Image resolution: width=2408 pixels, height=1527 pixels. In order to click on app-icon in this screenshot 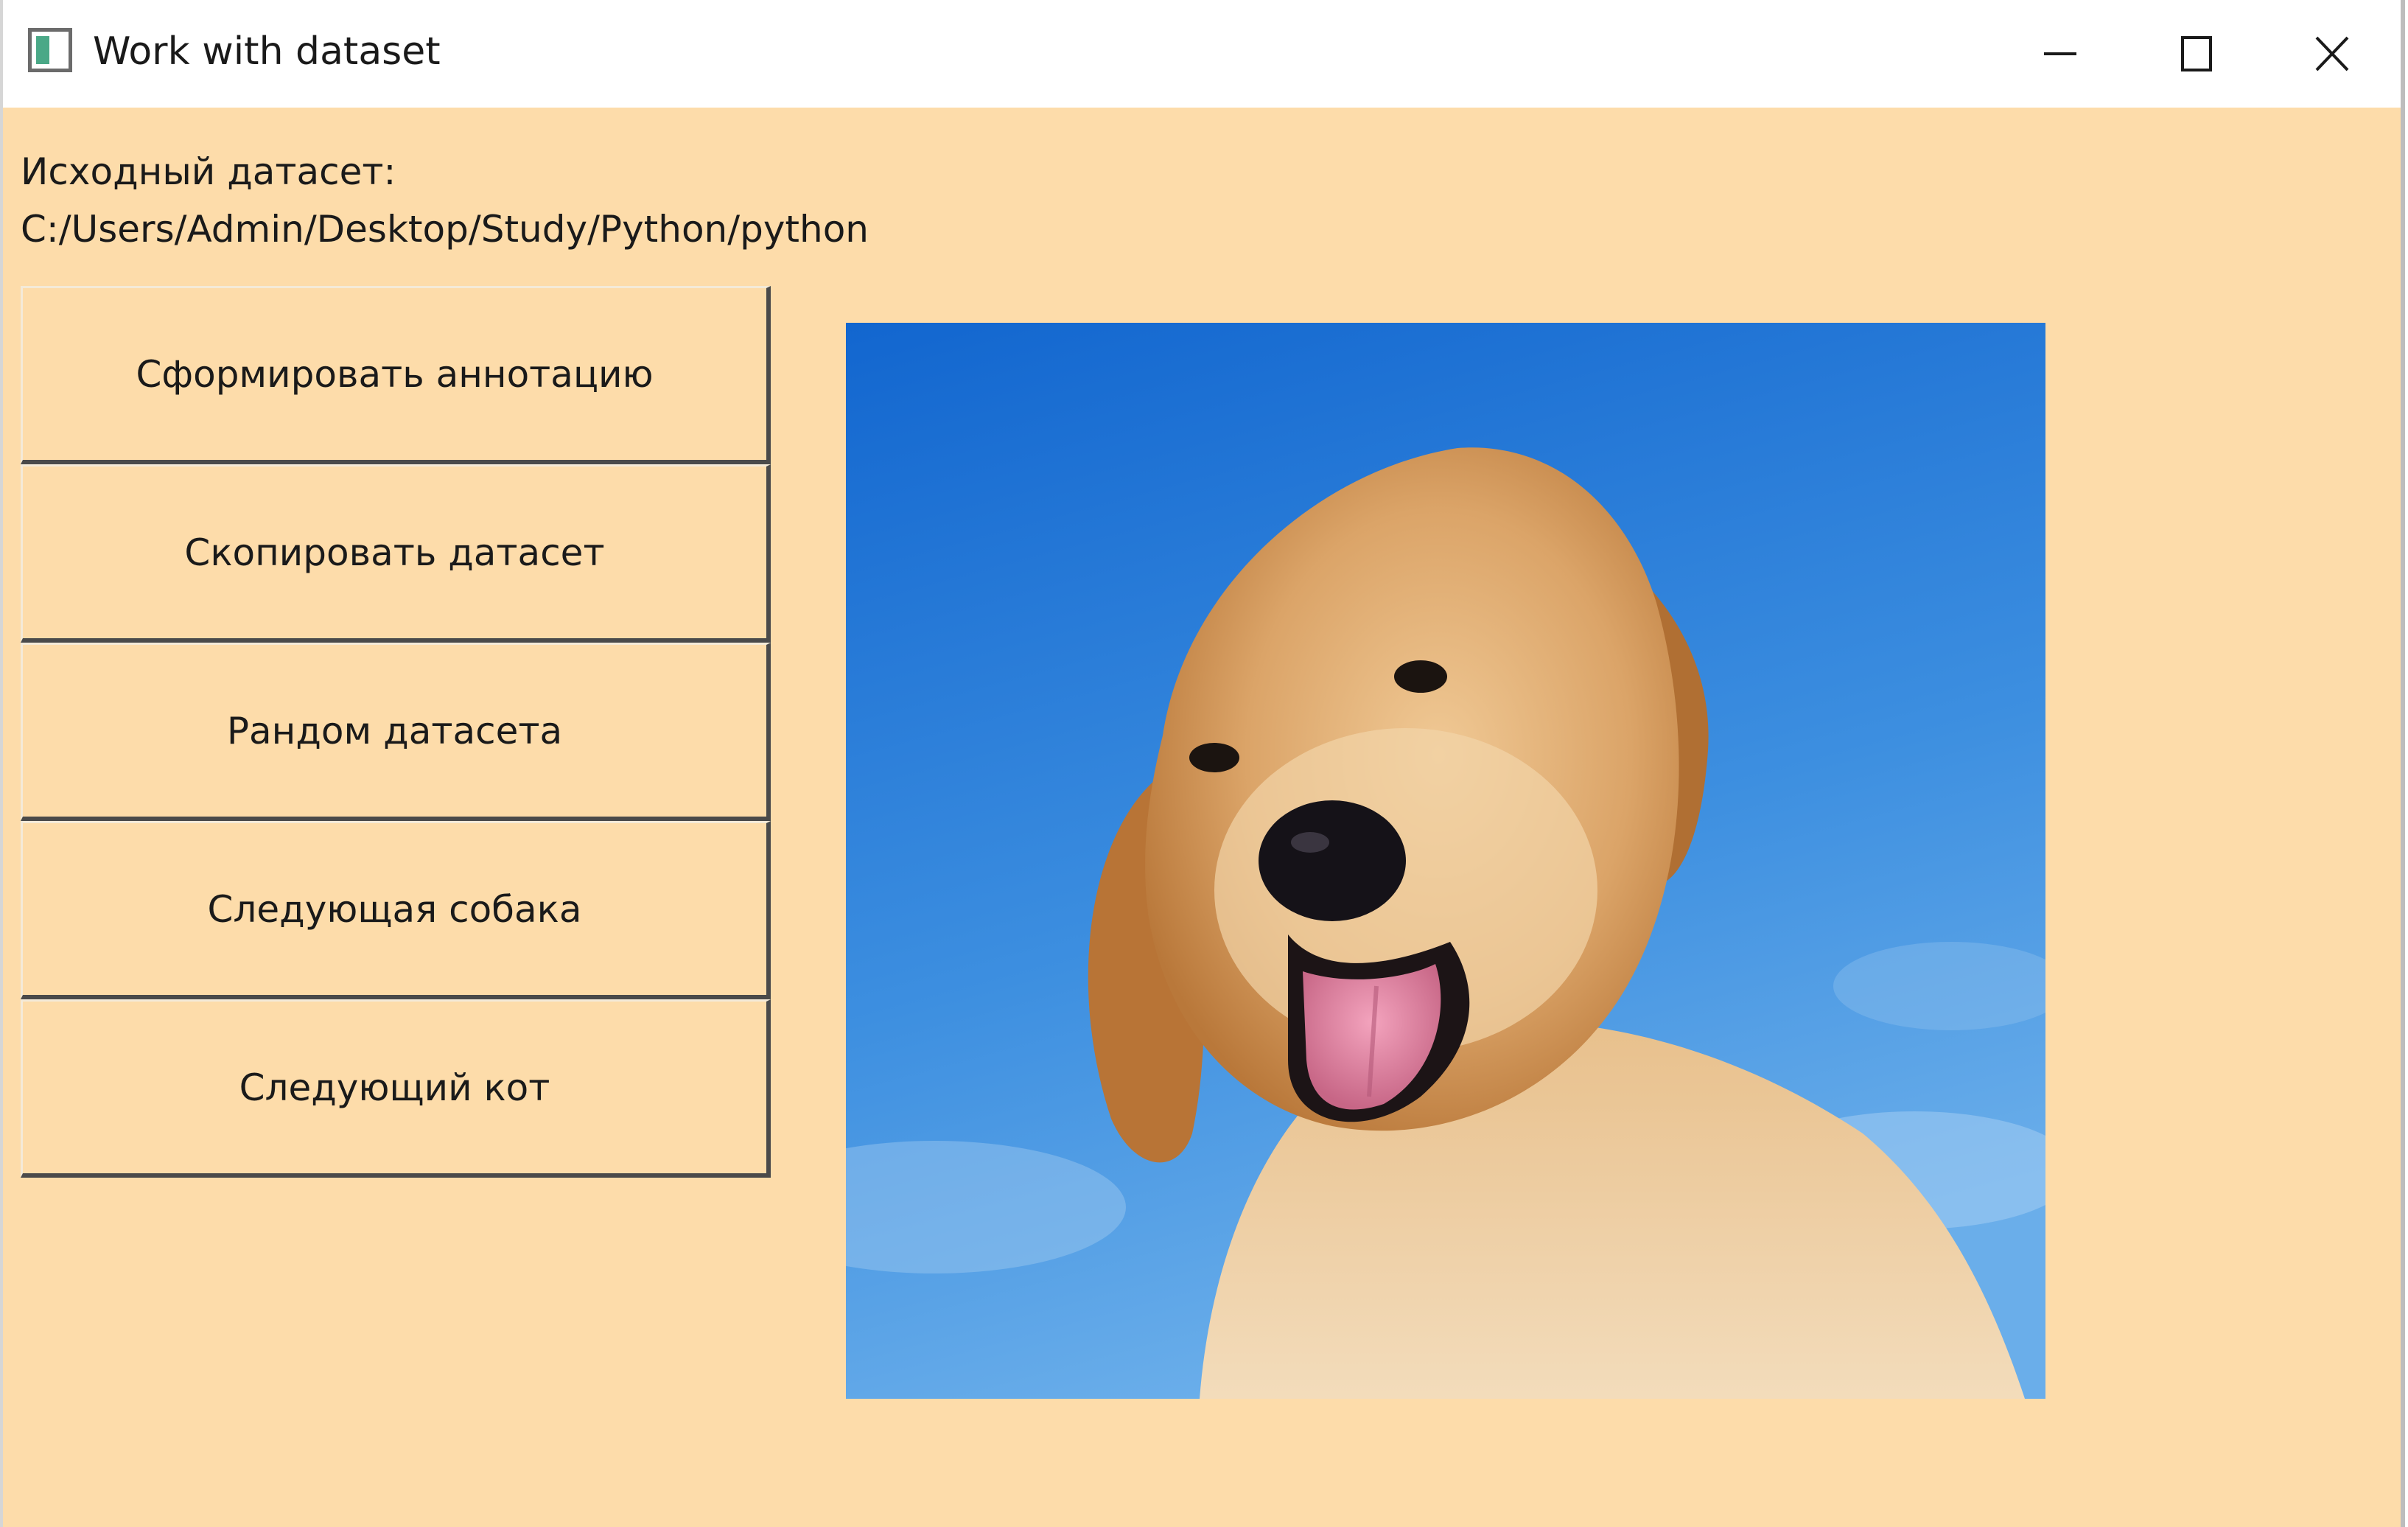, I will do `click(50, 50)`.